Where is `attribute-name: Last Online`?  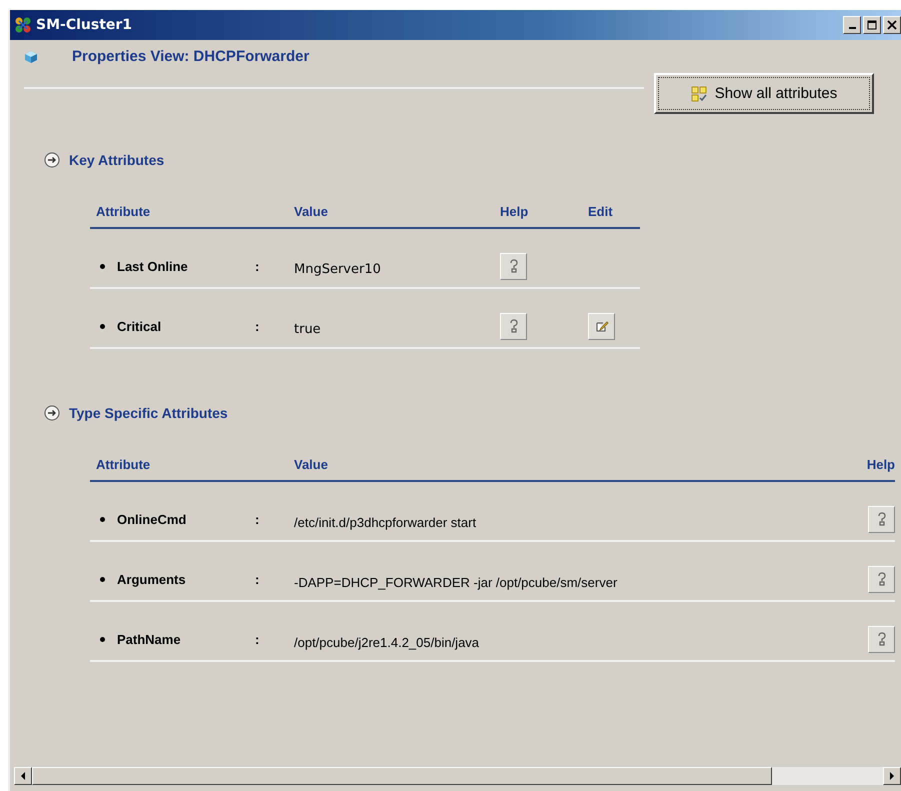 attribute-name: Last Online is located at coordinates (153, 266).